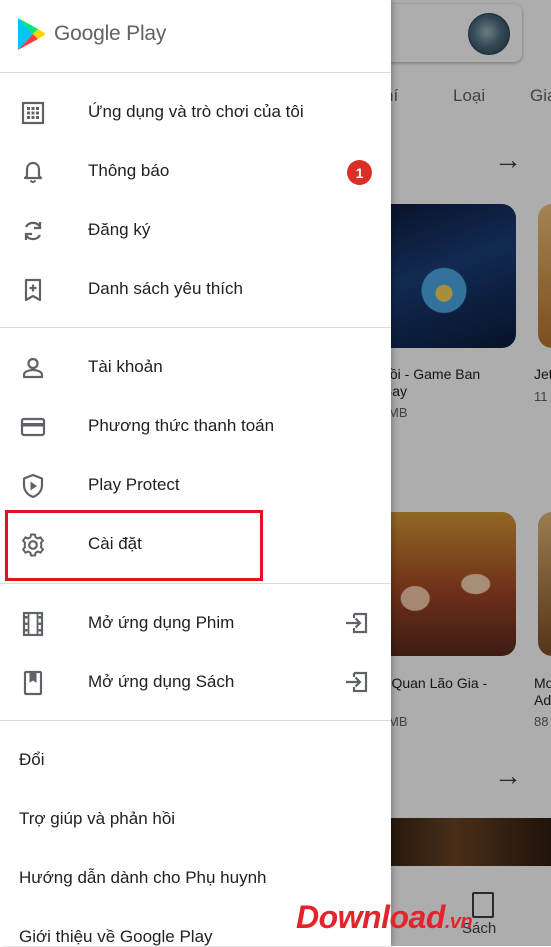 Image resolution: width=551 pixels, height=947 pixels. I want to click on menu-item-label: Danh sách yêu thích, so click(165, 288).